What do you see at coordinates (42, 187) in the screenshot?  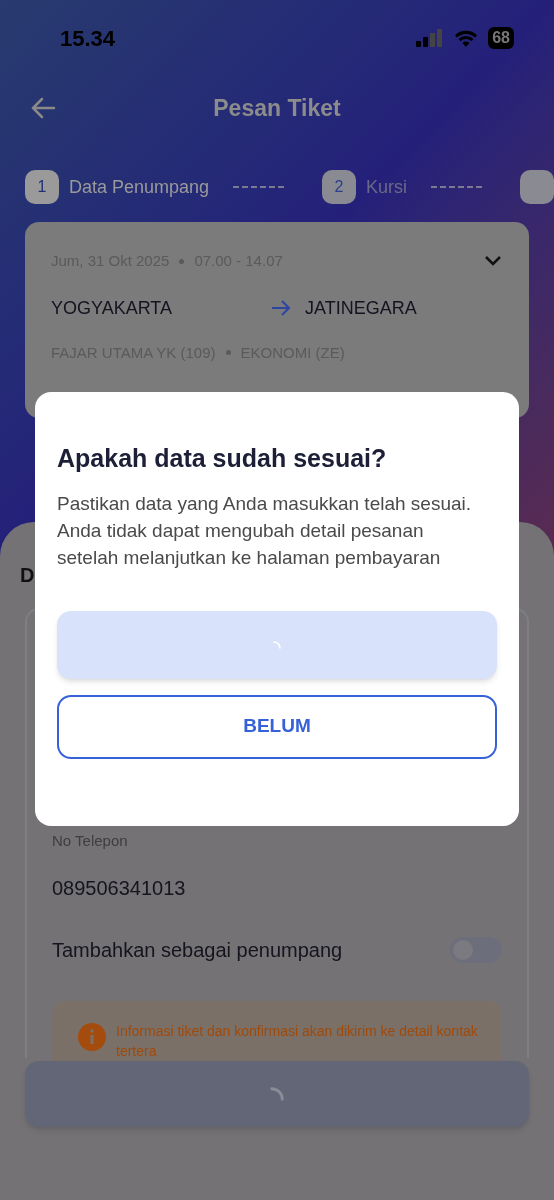 I see `step-badge: 1` at bounding box center [42, 187].